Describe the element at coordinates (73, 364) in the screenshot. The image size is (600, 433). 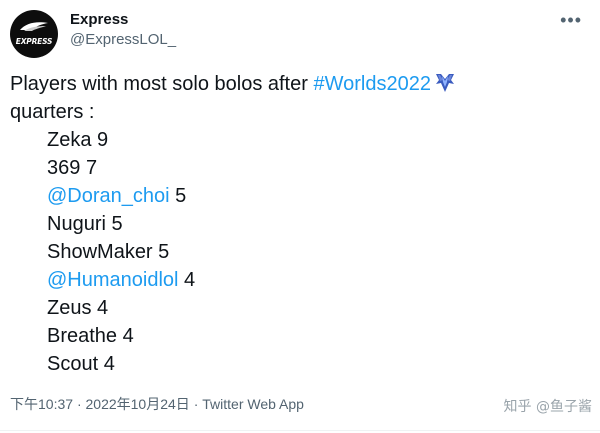
I see `player-name: Scout` at that location.